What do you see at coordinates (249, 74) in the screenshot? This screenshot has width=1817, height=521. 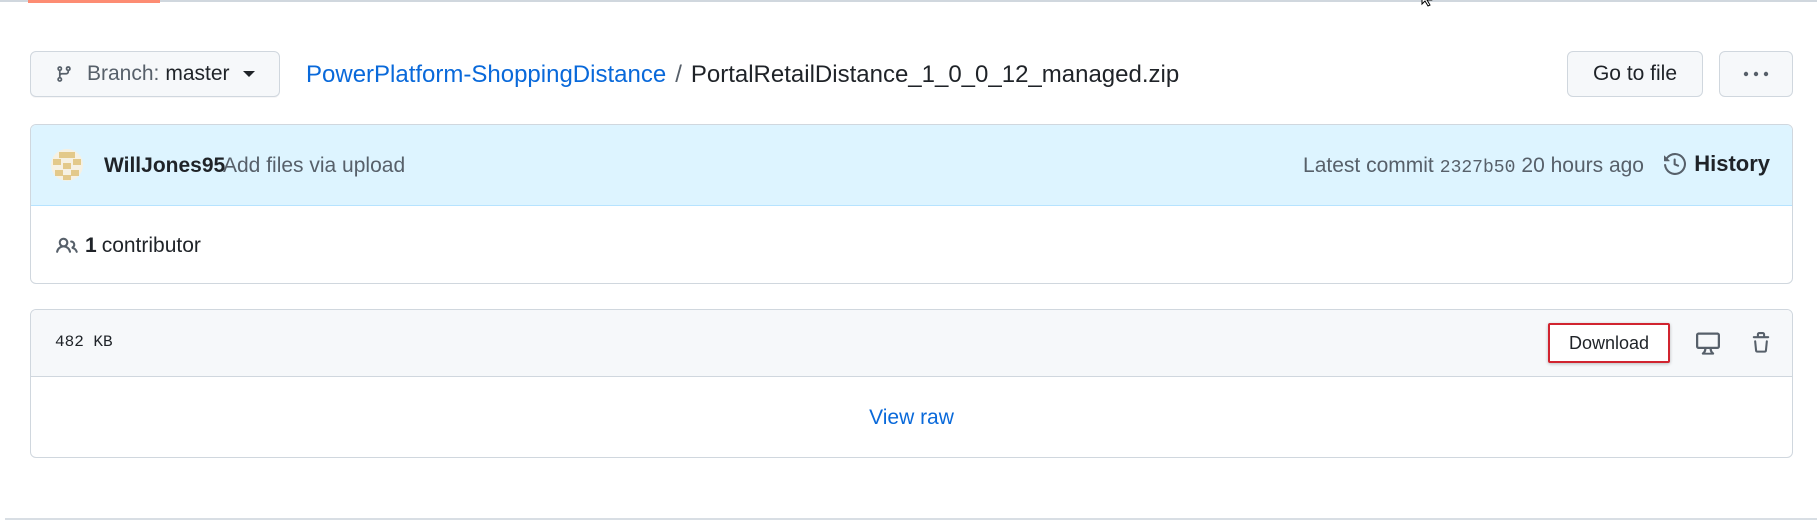 I see `chevron-down-icon` at bounding box center [249, 74].